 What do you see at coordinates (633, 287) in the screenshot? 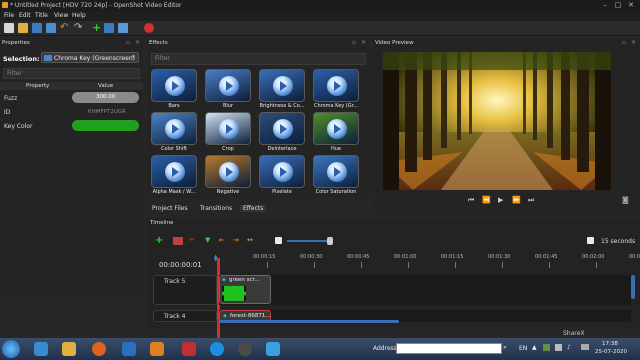
I see `timeline-vertical-scrollbar` at bounding box center [633, 287].